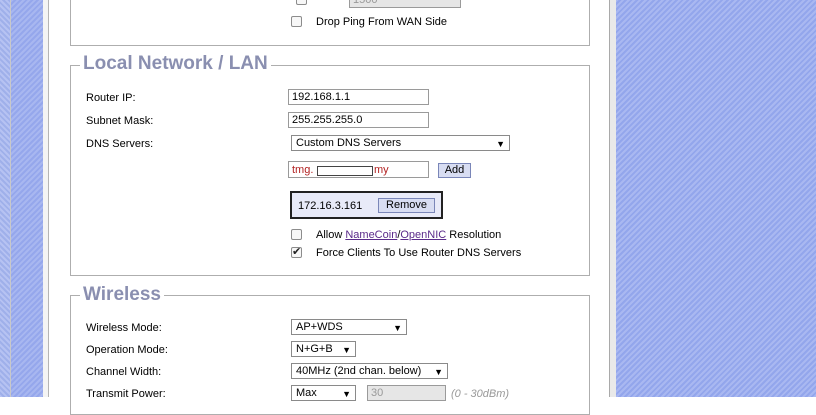 This screenshot has height=415, width=816. Describe the element at coordinates (405, 4) in the screenshot. I see `top-partial-input` at that location.